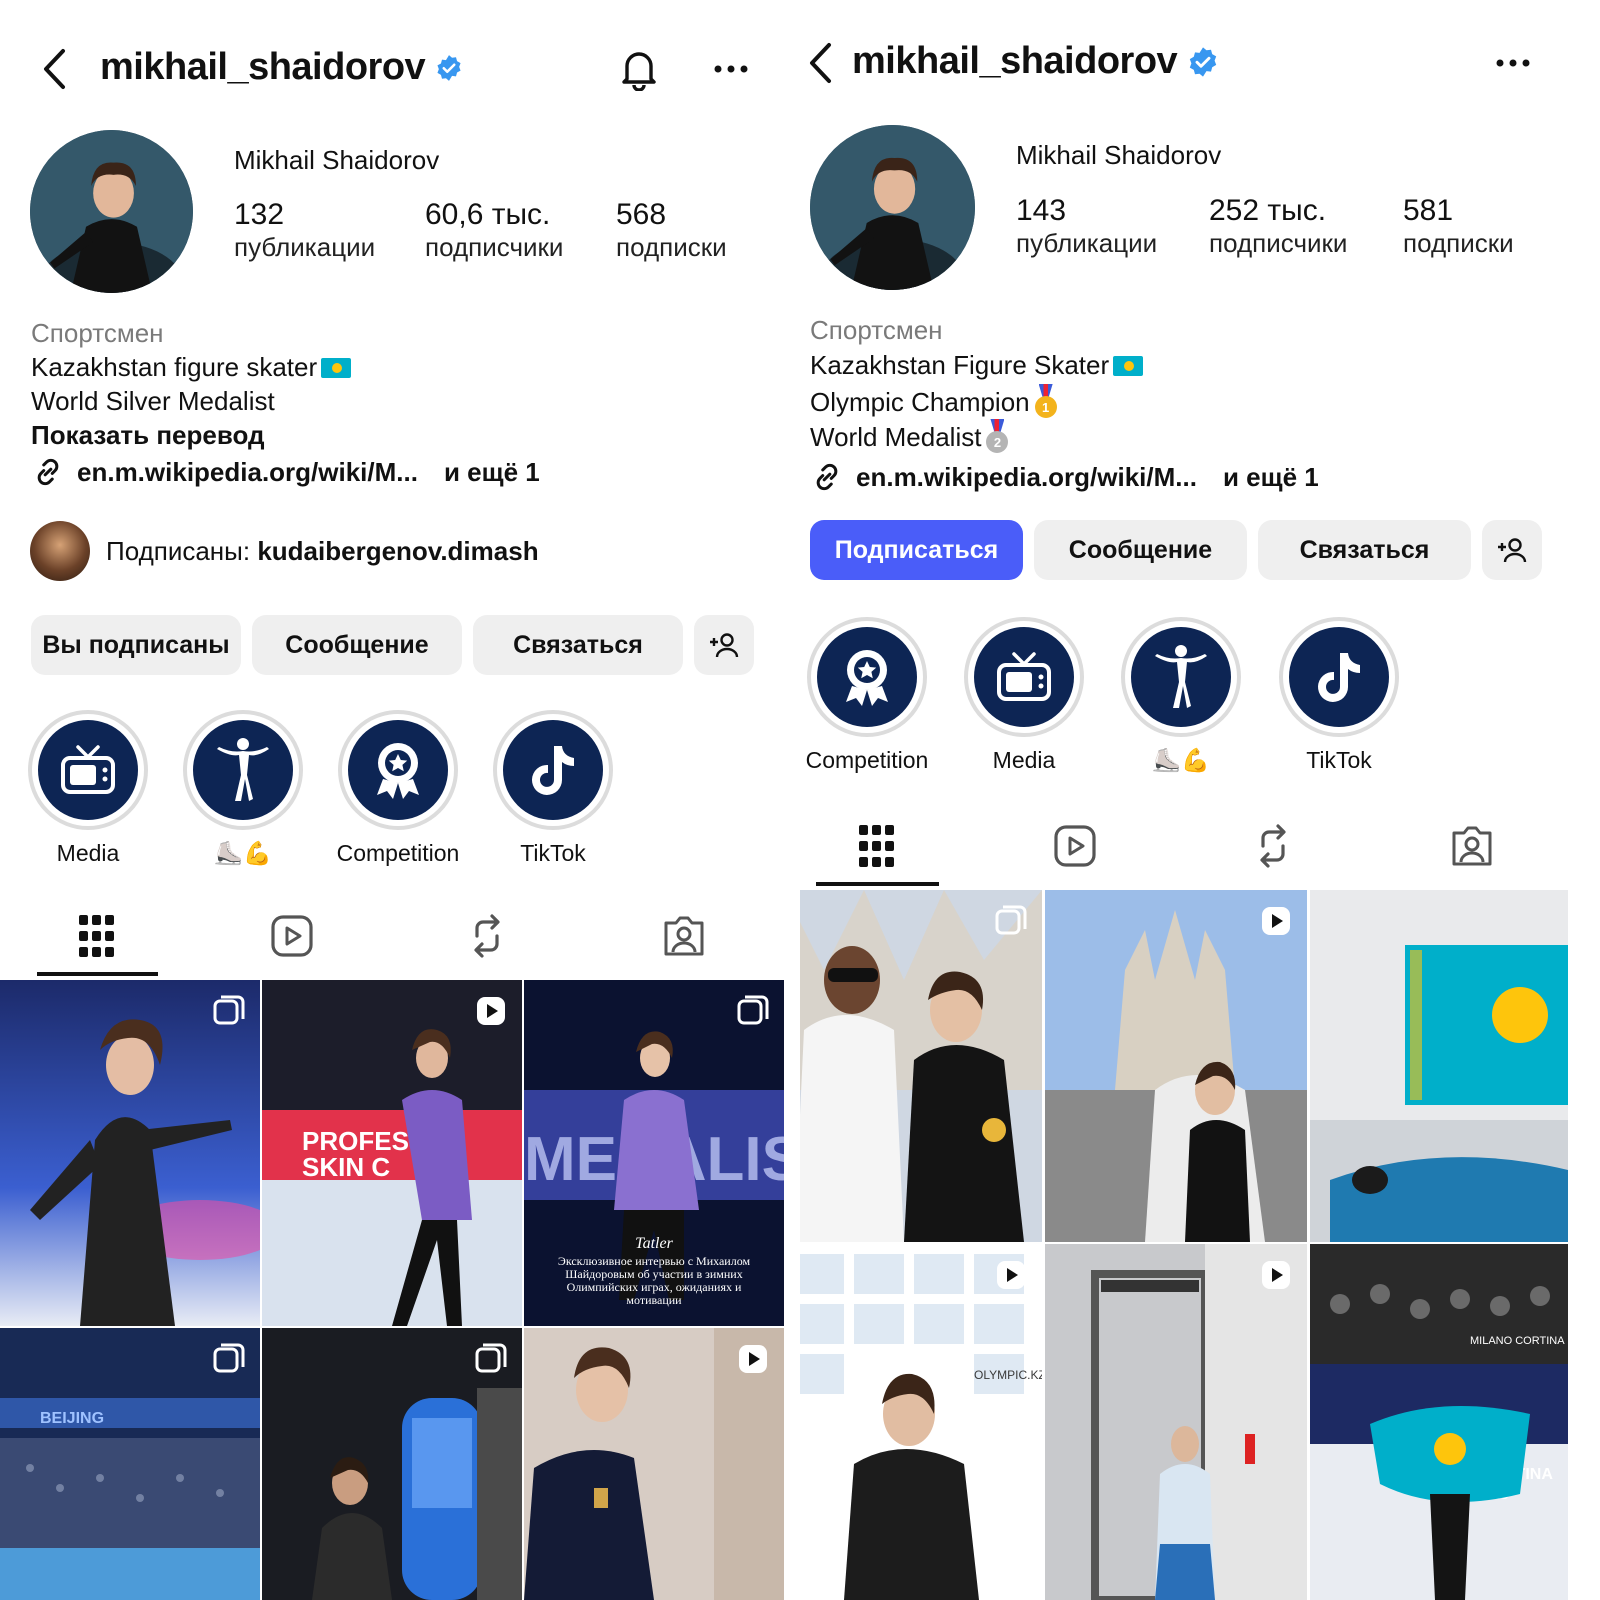 Image resolution: width=1600 pixels, height=1600 pixels. What do you see at coordinates (153, 401) in the screenshot?
I see `bio-line: World Silver Medalist` at bounding box center [153, 401].